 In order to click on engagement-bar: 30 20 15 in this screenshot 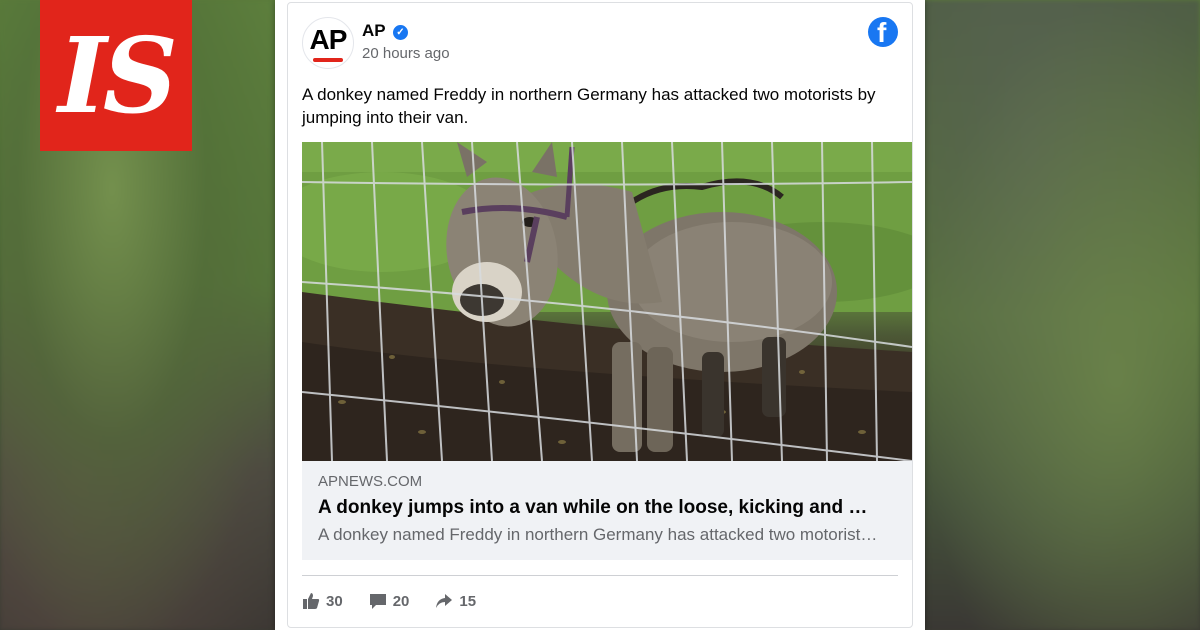, I will do `click(402, 601)`.